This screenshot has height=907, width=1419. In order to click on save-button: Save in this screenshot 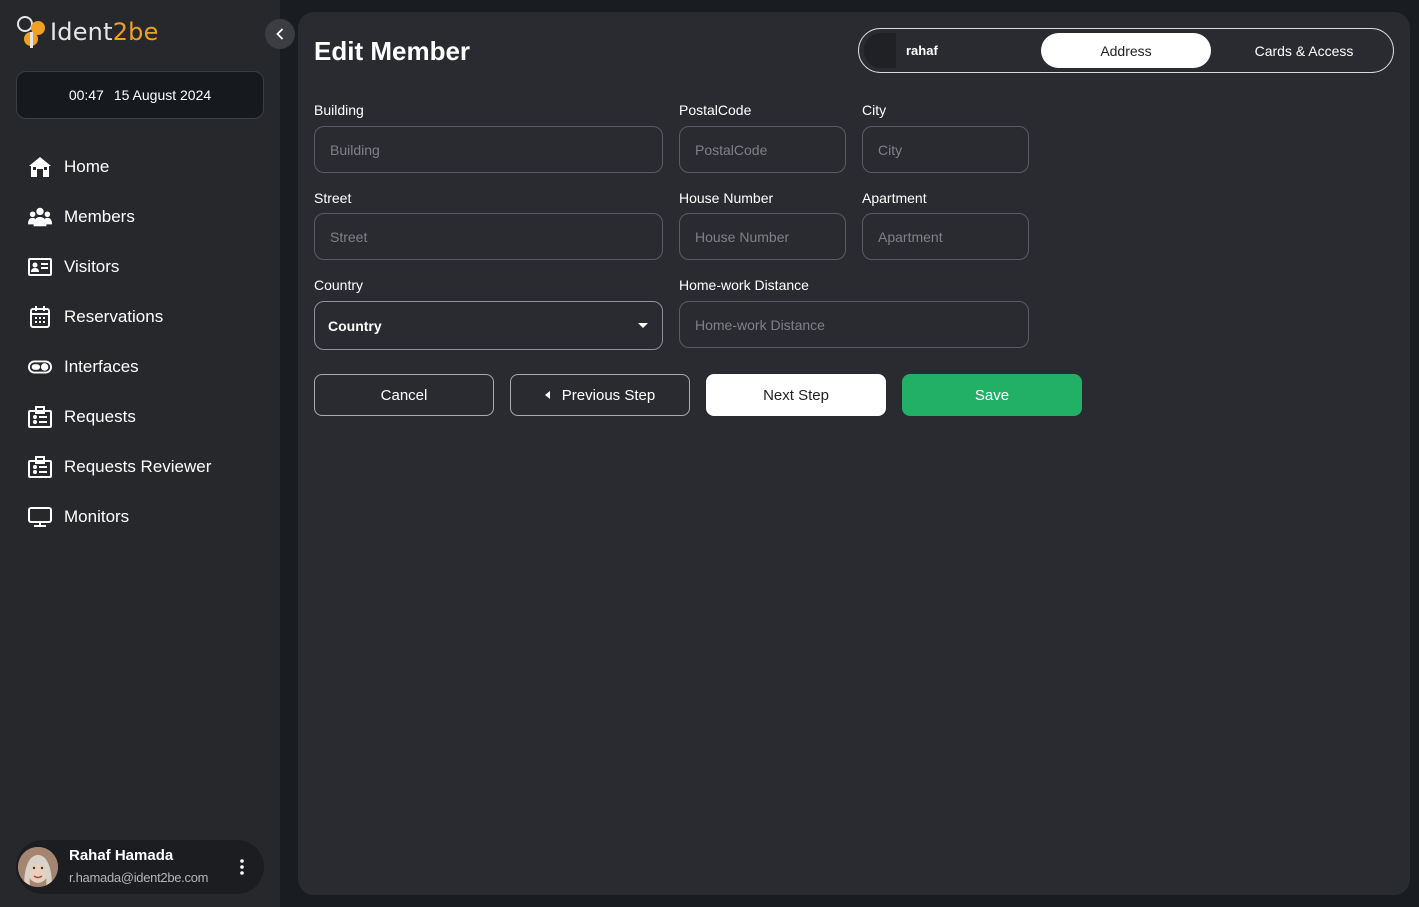, I will do `click(992, 395)`.